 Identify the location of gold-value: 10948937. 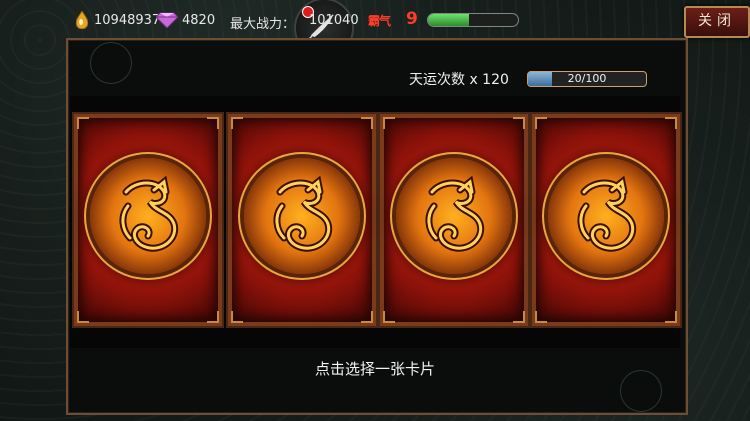
(127, 20).